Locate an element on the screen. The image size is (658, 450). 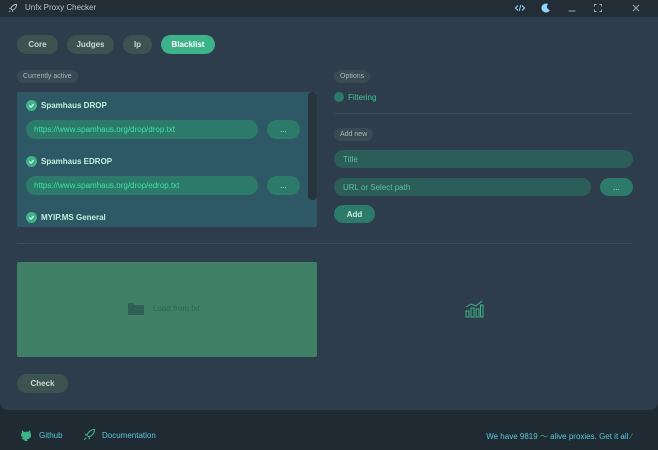
tab-blacklist: Blacklist is located at coordinates (188, 44).